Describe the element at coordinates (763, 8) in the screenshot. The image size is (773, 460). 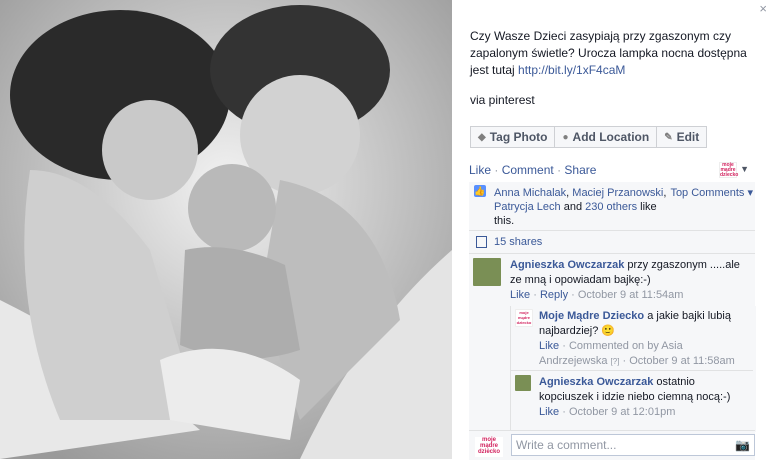
I see `close-icon: ×` at that location.